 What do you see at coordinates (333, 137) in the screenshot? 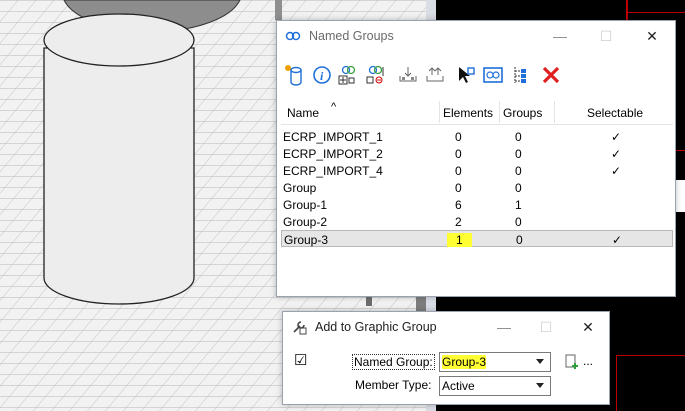
I see `group-name-cell: ECRP_IMPORT_1` at bounding box center [333, 137].